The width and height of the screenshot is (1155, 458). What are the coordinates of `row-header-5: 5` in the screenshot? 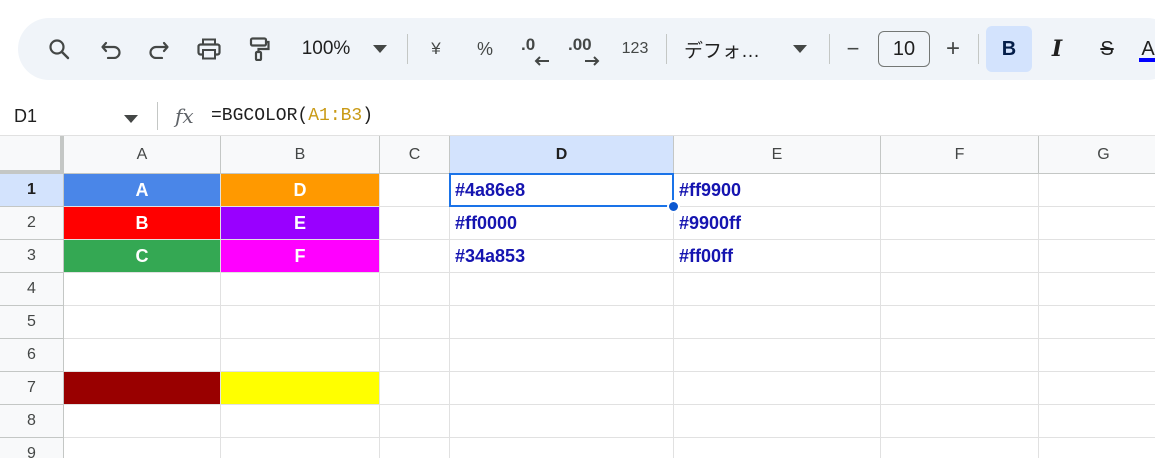 It's located at (32, 322).